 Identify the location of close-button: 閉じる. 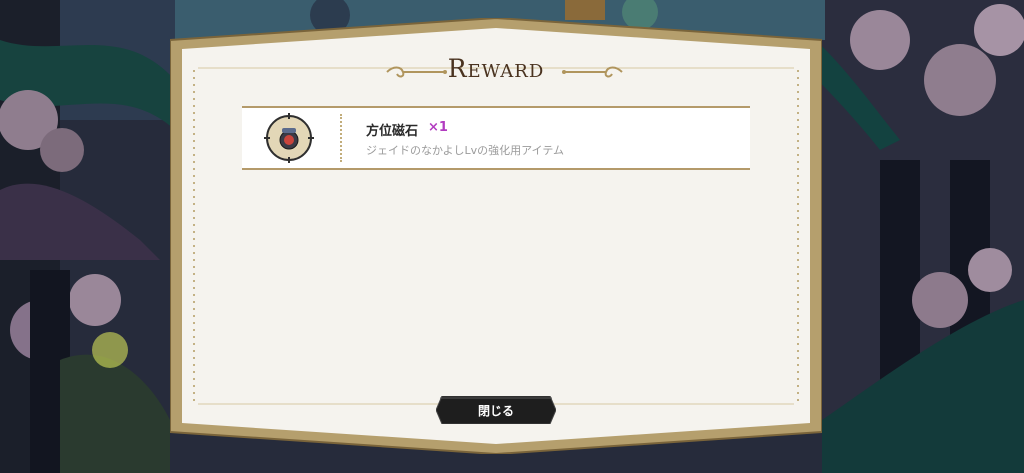
(496, 410).